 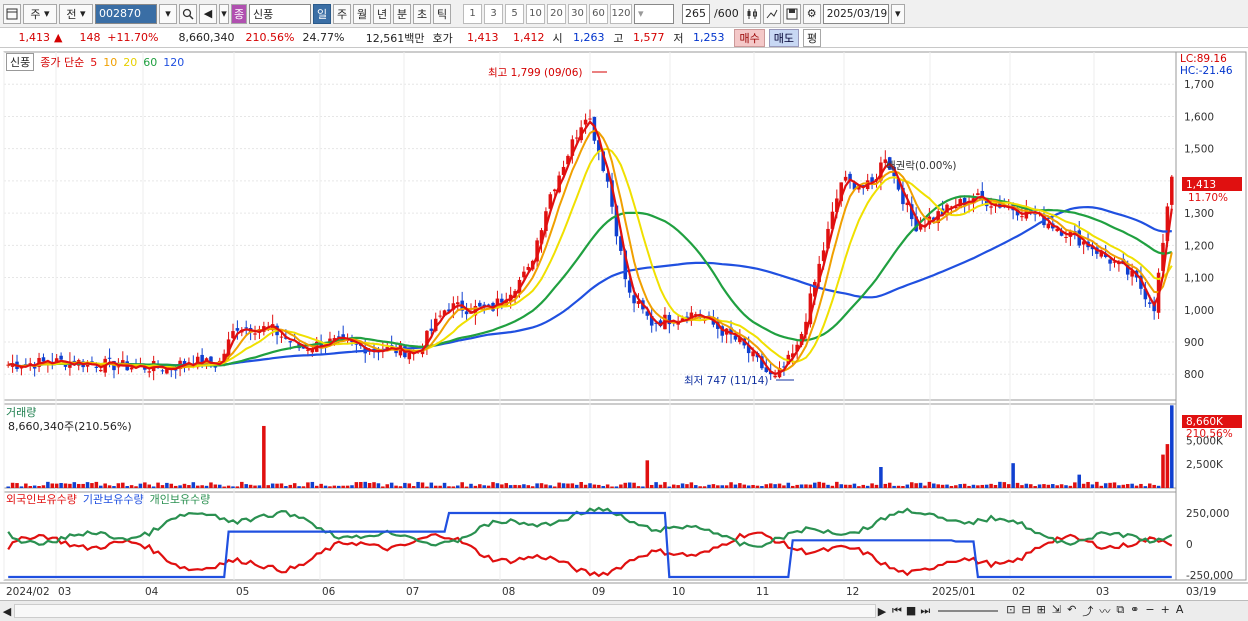 What do you see at coordinates (968, 611) in the screenshot?
I see `zoom-slider` at bounding box center [968, 611].